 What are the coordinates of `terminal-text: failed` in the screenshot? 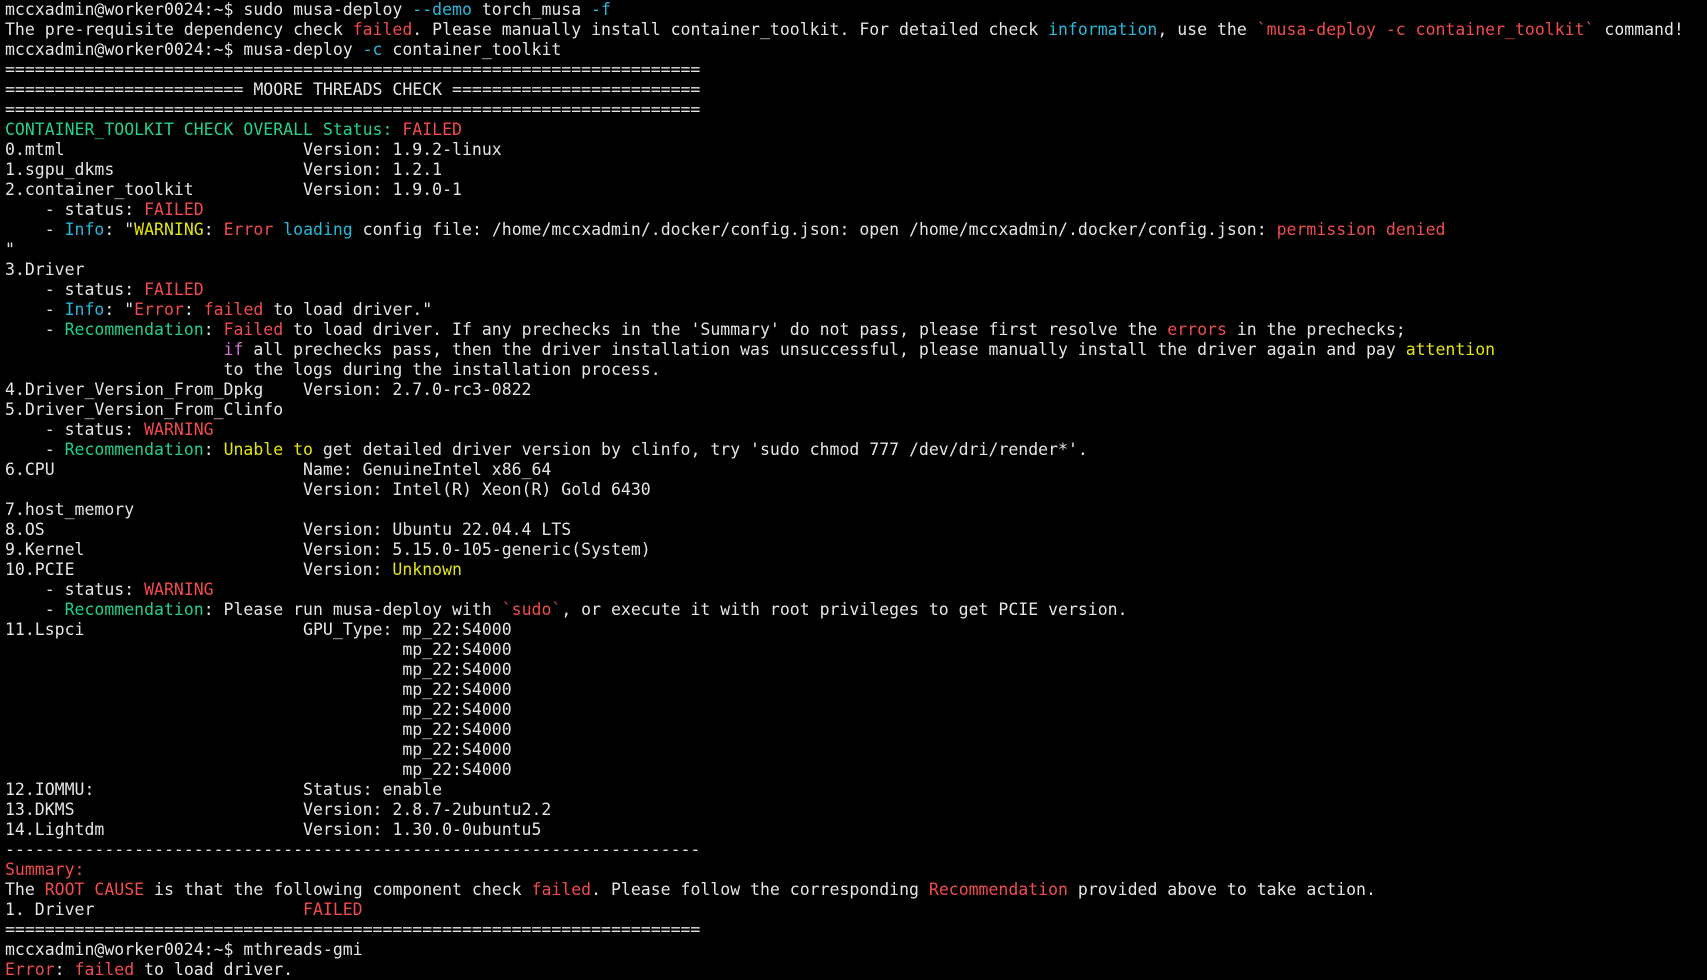 It's located at (561, 889).